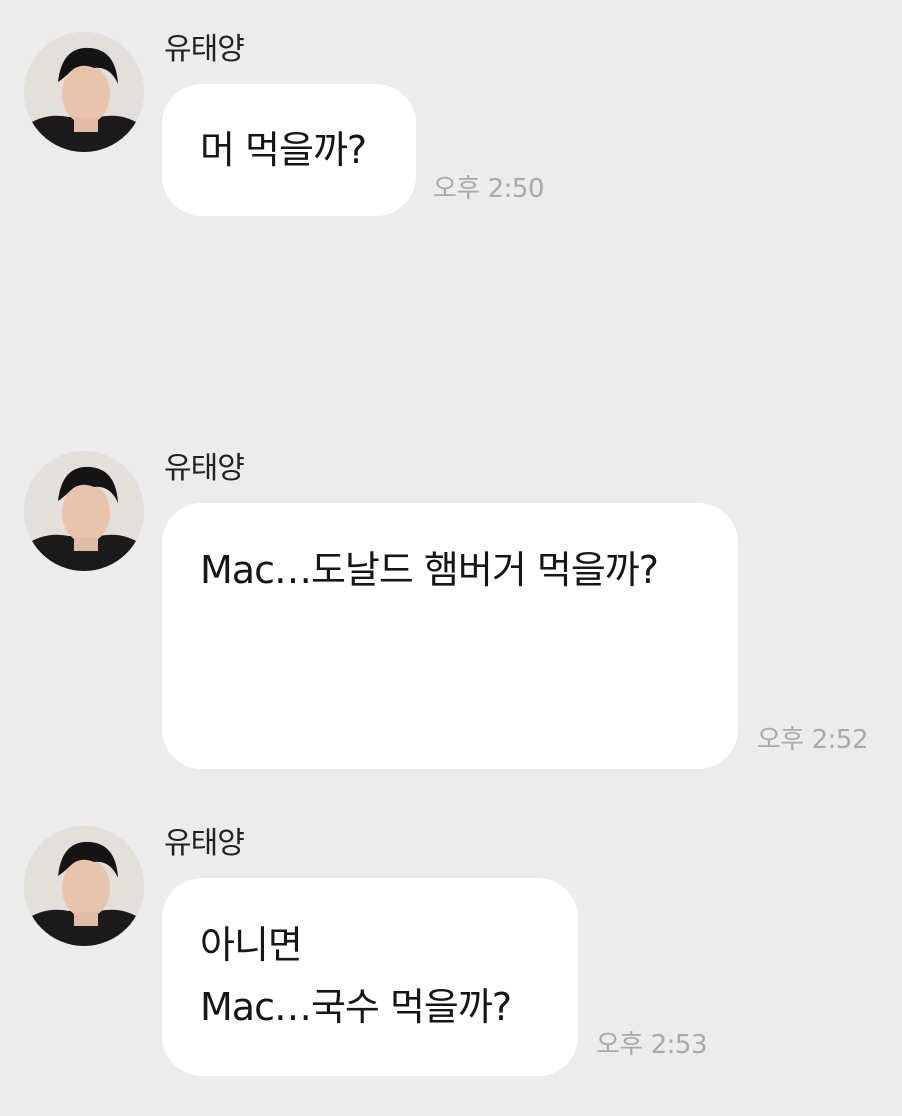 The width and height of the screenshot is (902, 1116). What do you see at coordinates (356, 1007) in the screenshot?
I see `message-text: Mac…국수 먹을까?` at bounding box center [356, 1007].